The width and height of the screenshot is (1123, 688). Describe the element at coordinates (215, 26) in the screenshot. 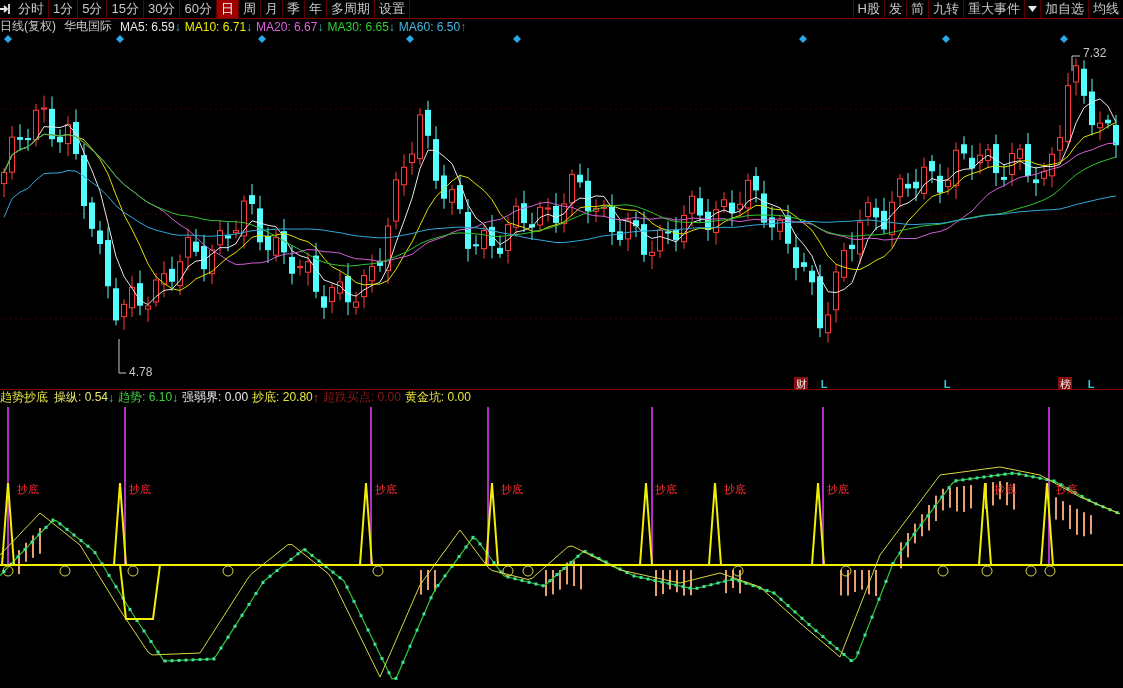

I see `moving-average-value: MA10: 6.71` at that location.